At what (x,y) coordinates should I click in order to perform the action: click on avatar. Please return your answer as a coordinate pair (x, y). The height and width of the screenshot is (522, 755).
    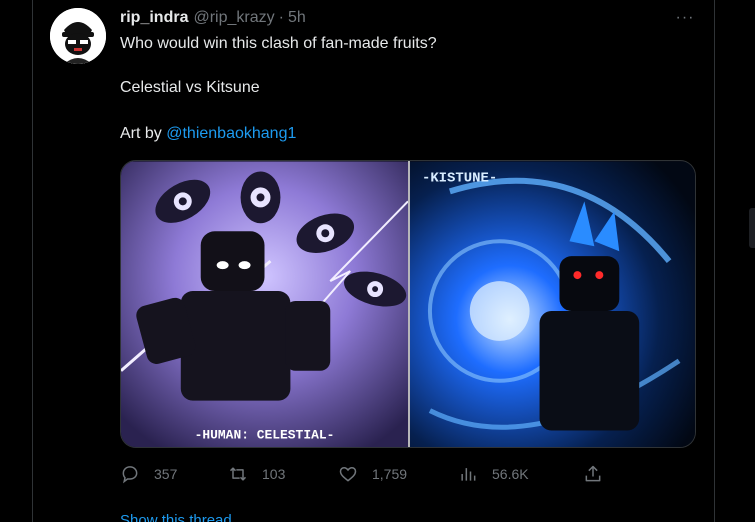
    Looking at the image, I should click on (78, 36).